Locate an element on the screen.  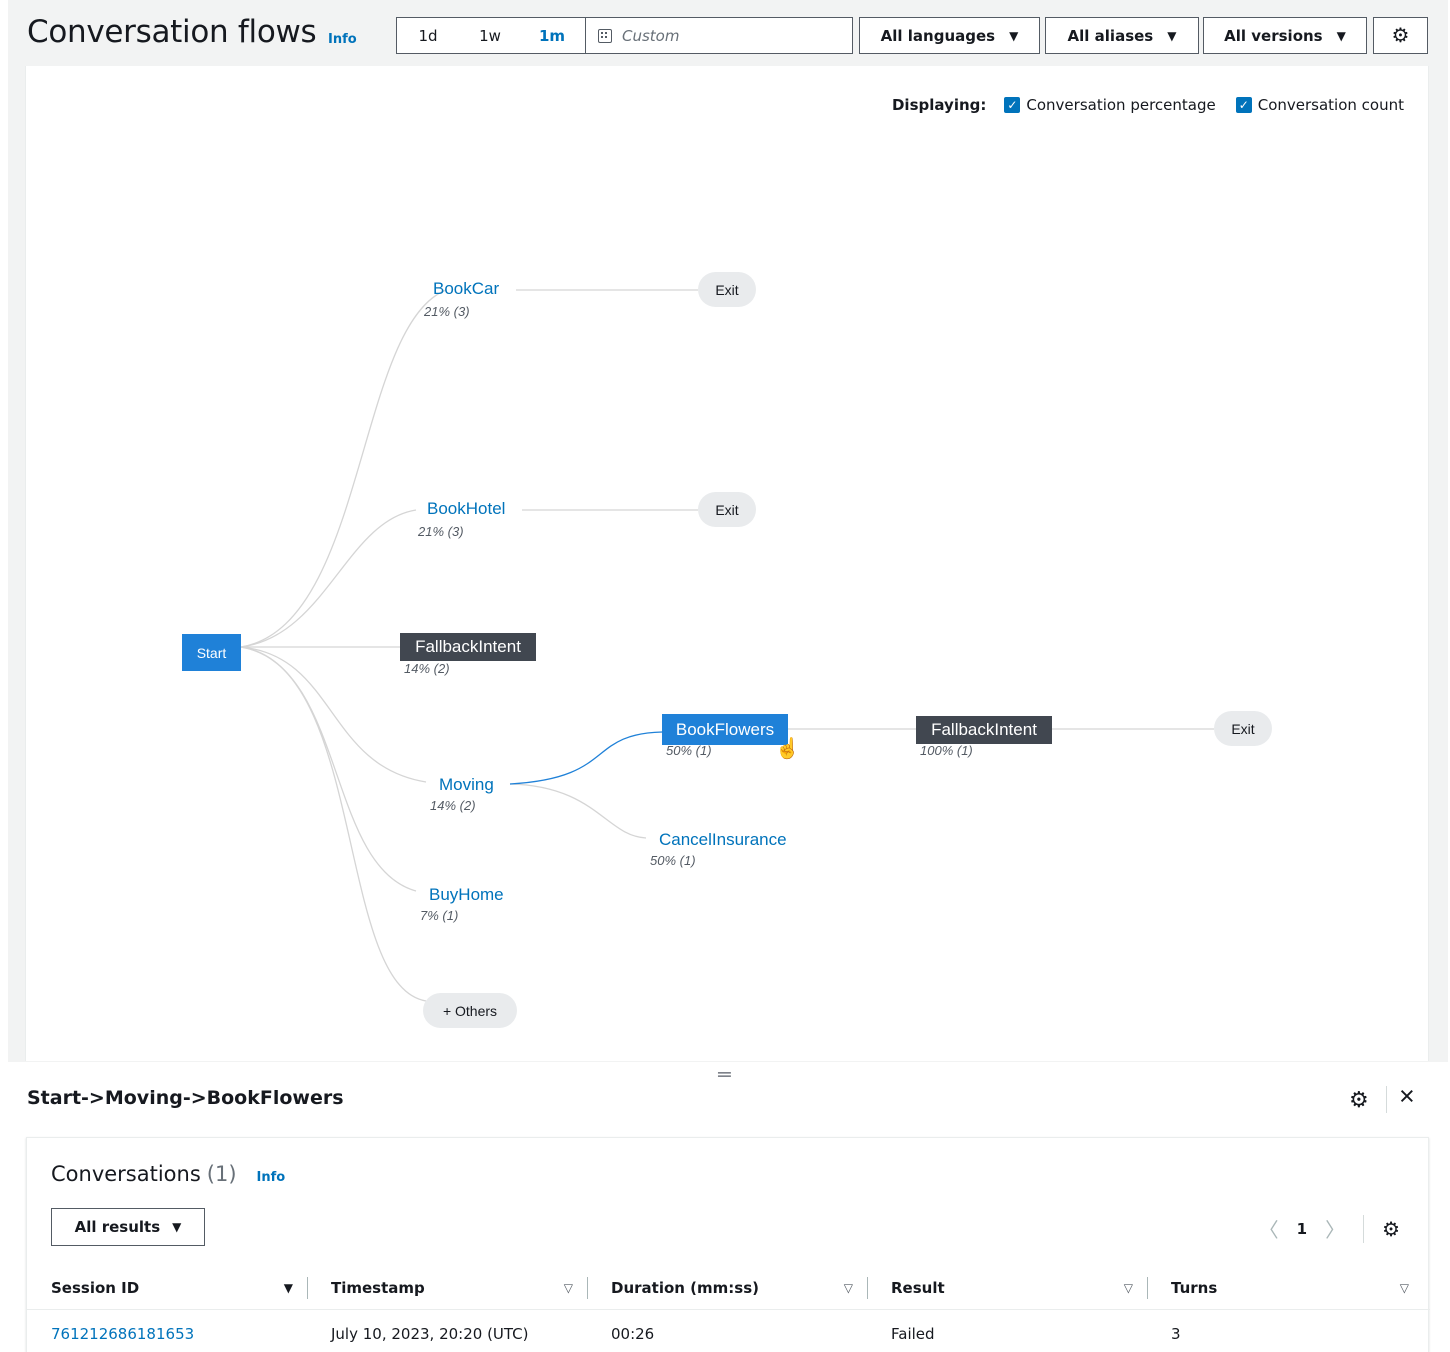
flow-node-start: Start is located at coordinates (211, 652).